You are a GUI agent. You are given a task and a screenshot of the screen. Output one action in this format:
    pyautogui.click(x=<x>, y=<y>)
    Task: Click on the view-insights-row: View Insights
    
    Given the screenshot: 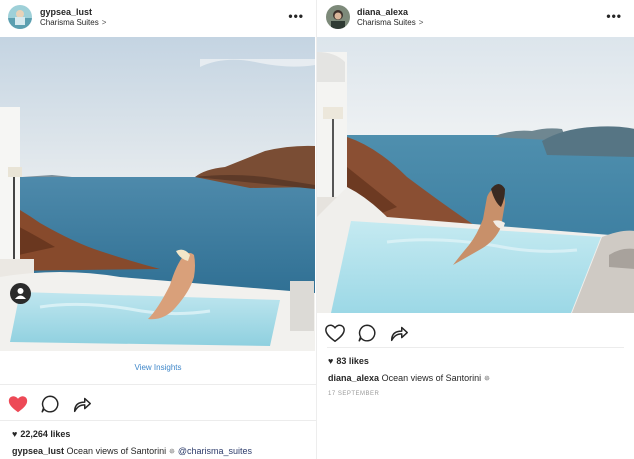 What is the action you would take?
    pyautogui.click(x=158, y=368)
    